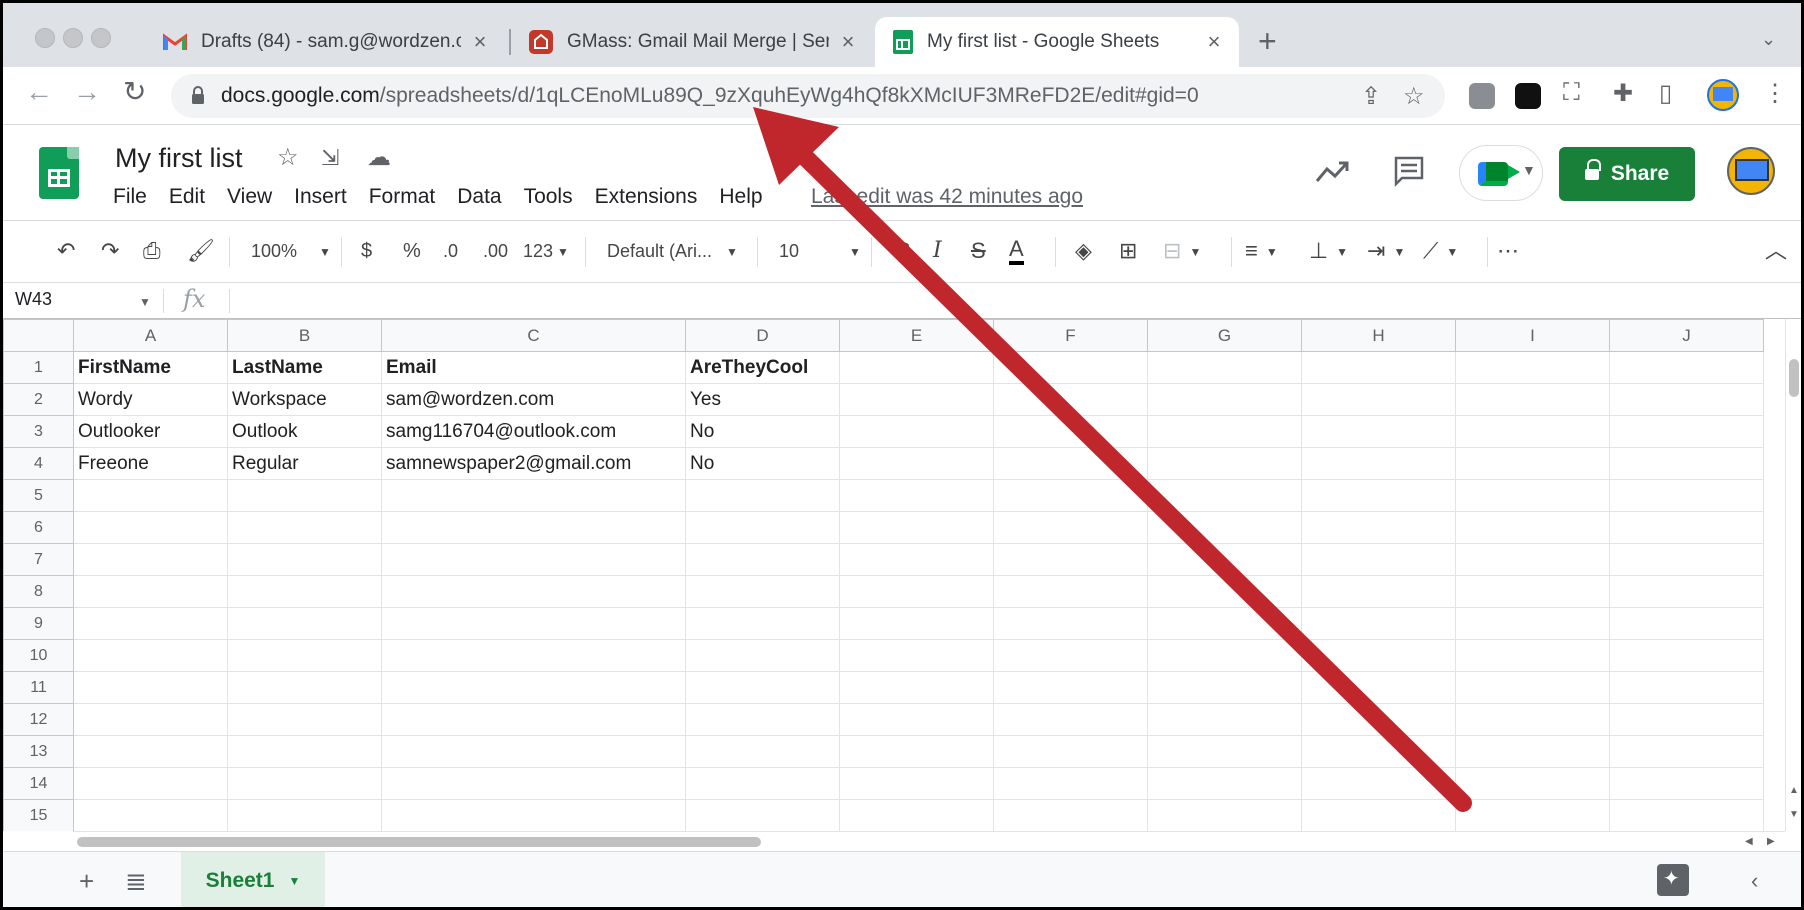  I want to click on cell: AreTheyCool, so click(762, 367).